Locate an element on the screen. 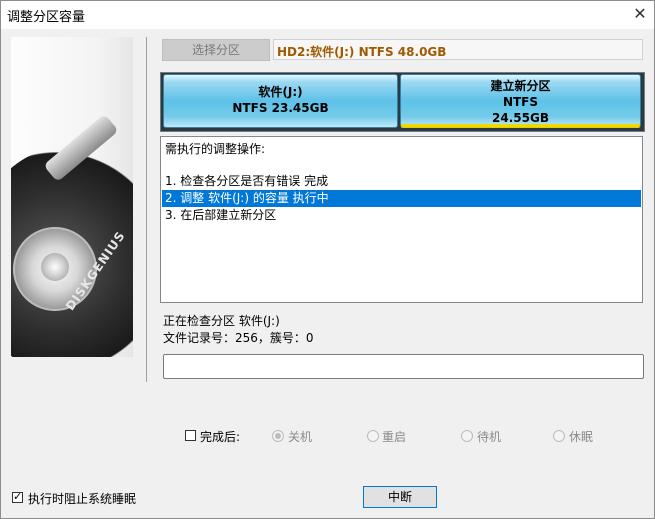 The height and width of the screenshot is (519, 655). disk-info-text: HD2:软件(J:) NTFS 48.0GB is located at coordinates (362, 52).